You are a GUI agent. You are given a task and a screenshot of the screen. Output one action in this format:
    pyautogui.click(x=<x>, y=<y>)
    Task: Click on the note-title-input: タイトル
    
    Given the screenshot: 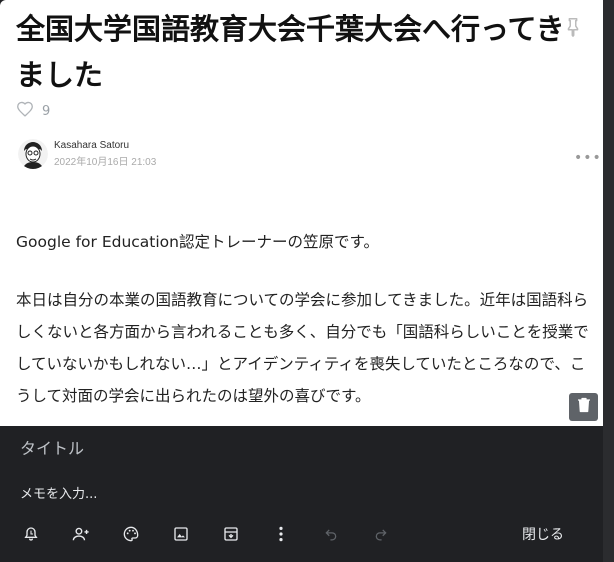 What is the action you would take?
    pyautogui.click(x=52, y=447)
    